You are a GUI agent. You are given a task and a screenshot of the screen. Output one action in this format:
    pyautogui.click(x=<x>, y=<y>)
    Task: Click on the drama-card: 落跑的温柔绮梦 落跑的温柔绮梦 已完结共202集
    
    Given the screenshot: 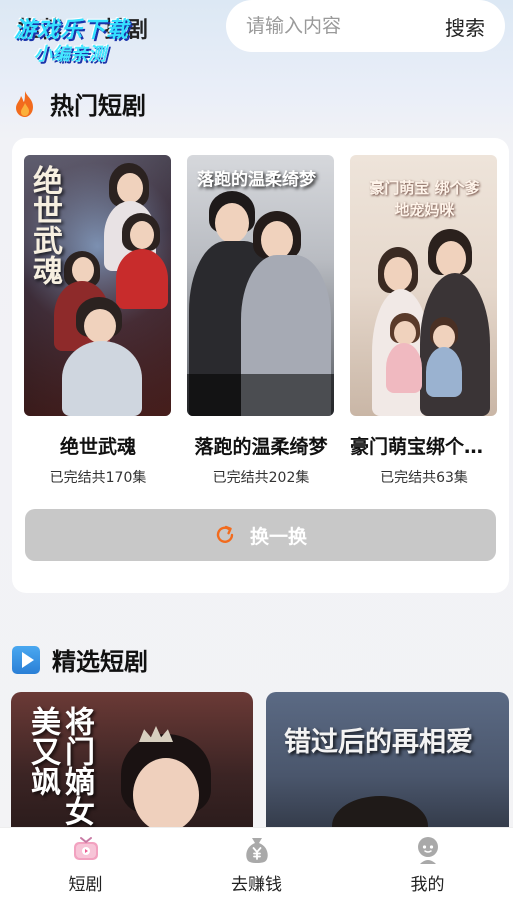 What is the action you would take?
    pyautogui.click(x=261, y=321)
    